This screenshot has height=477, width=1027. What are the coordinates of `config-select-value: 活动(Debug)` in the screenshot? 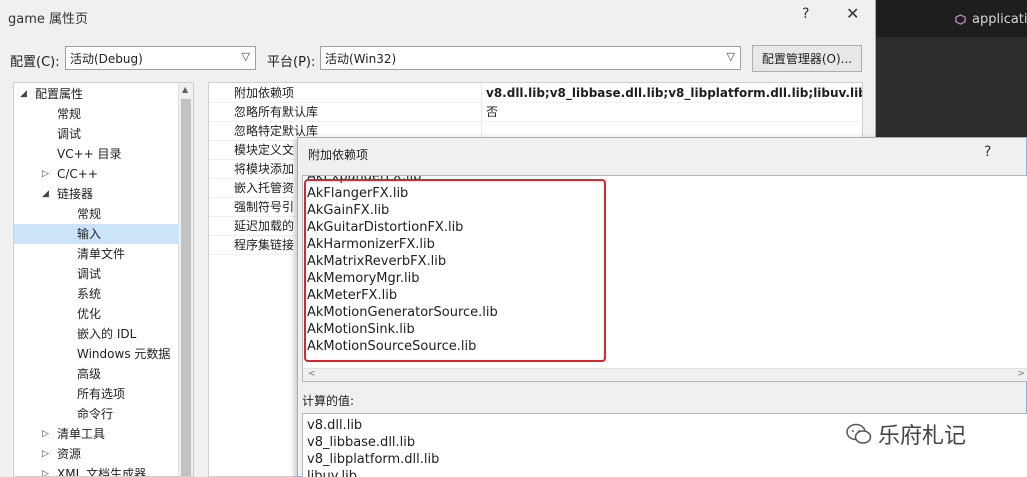 It's located at (106, 59).